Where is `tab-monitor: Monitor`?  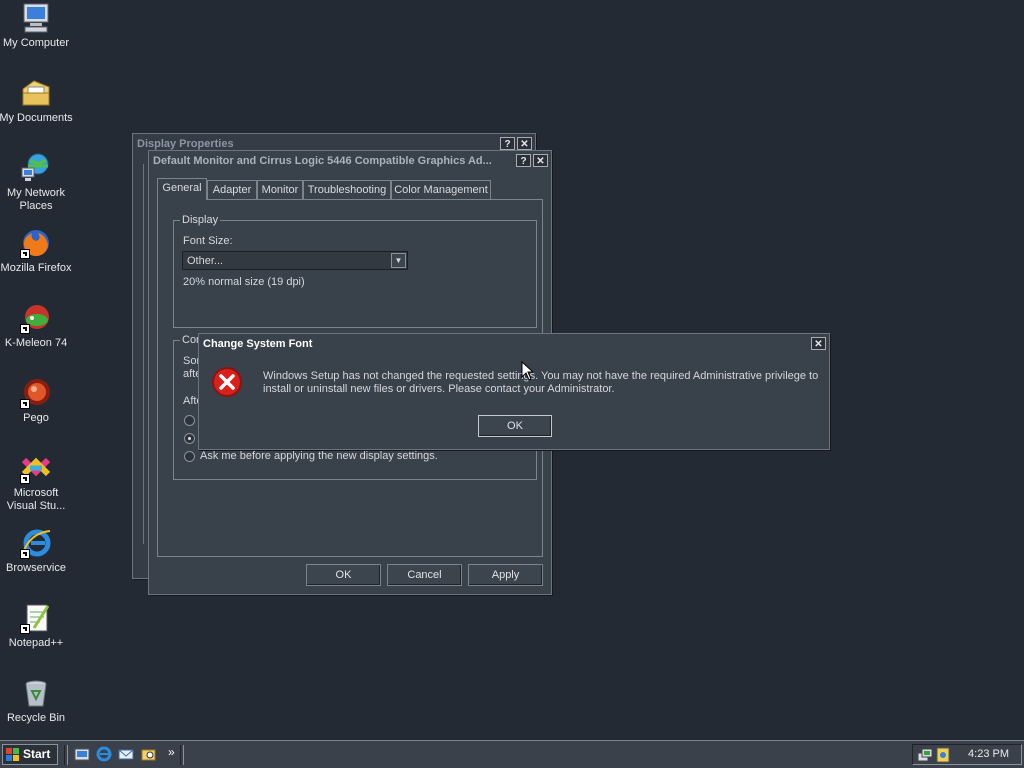
tab-monitor: Monitor is located at coordinates (280, 189).